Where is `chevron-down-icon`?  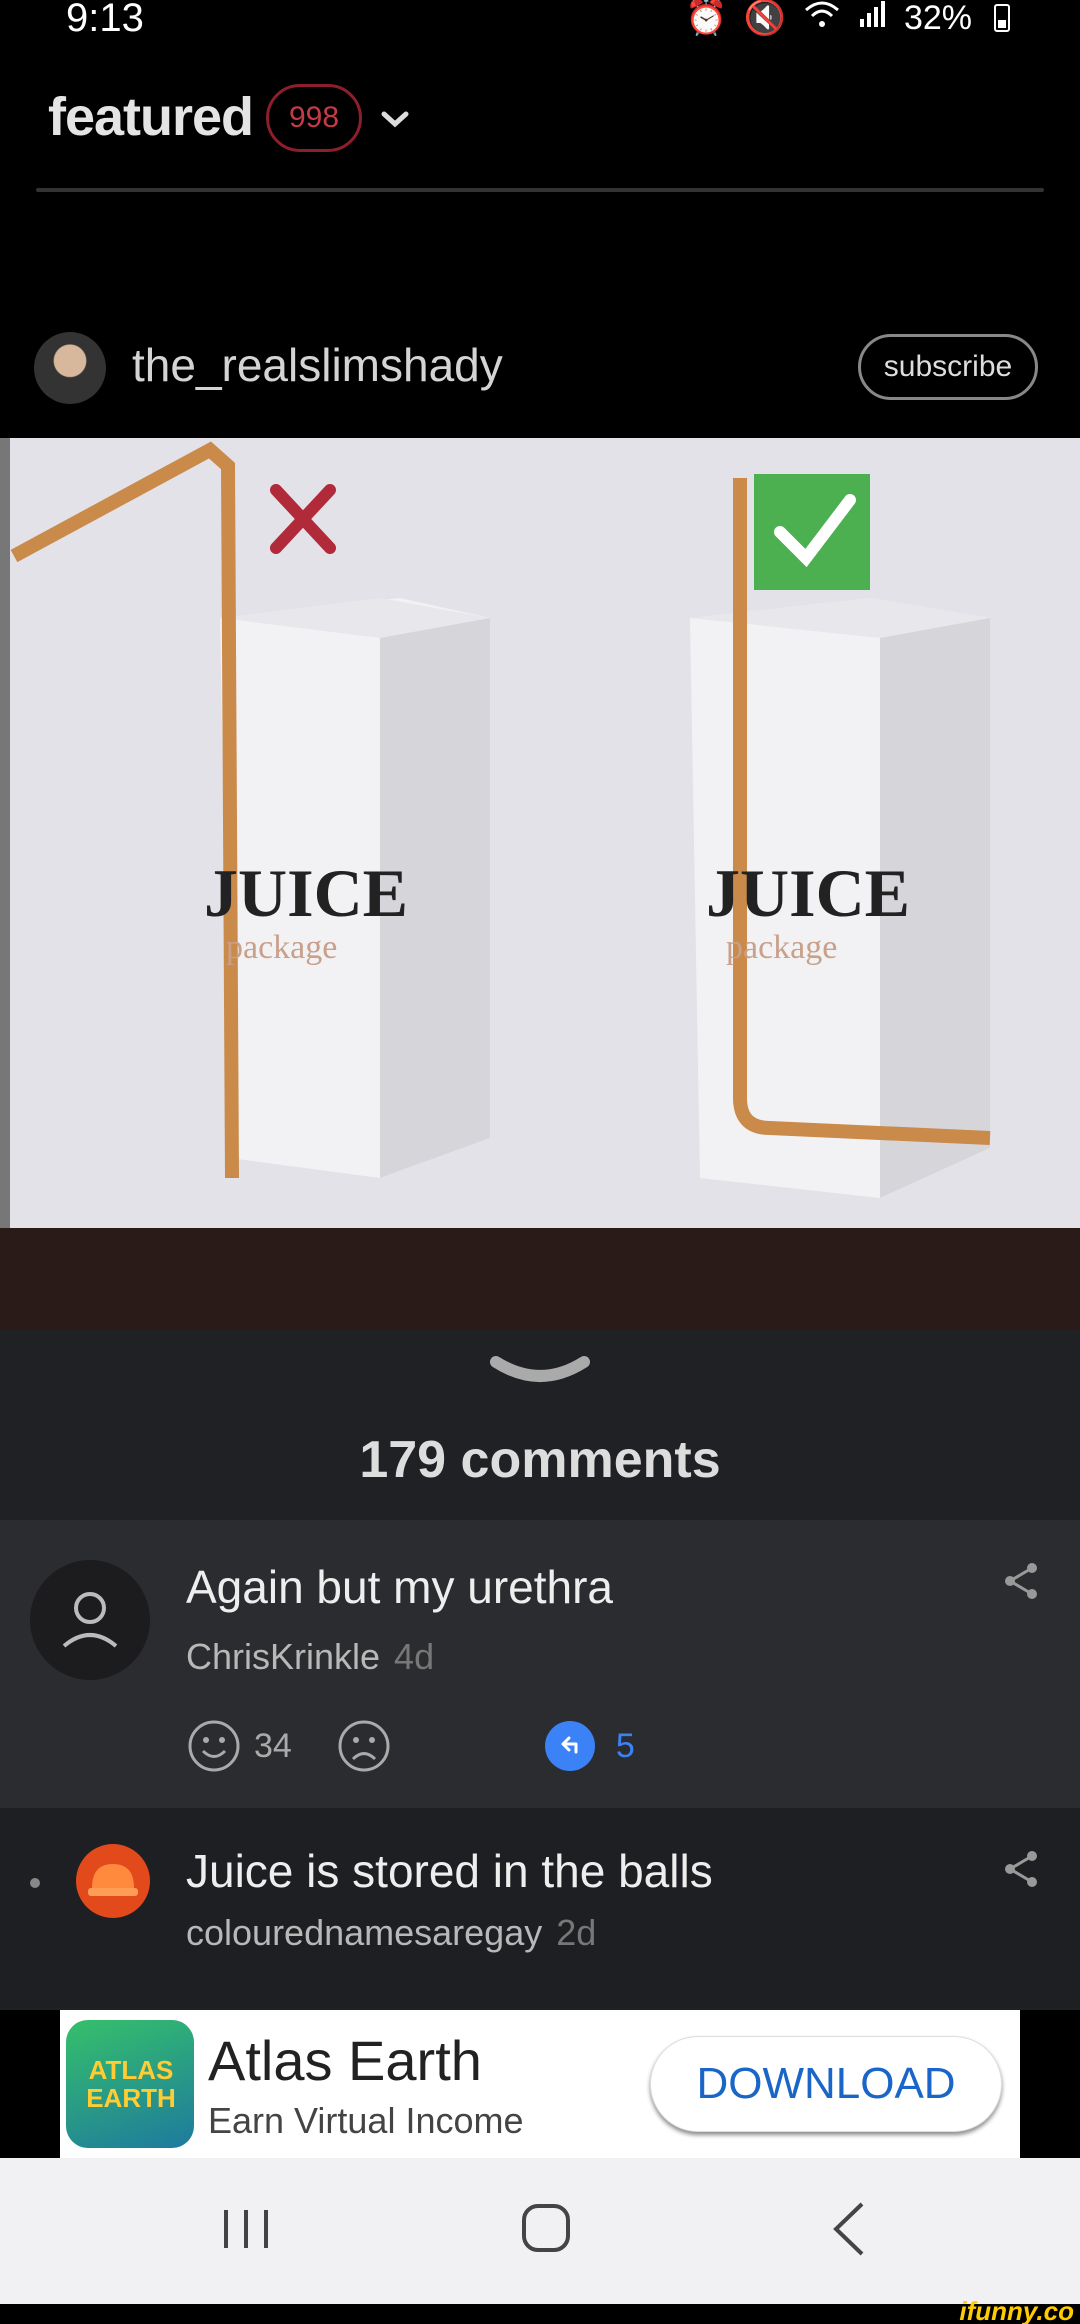
chevron-down-icon is located at coordinates (395, 118).